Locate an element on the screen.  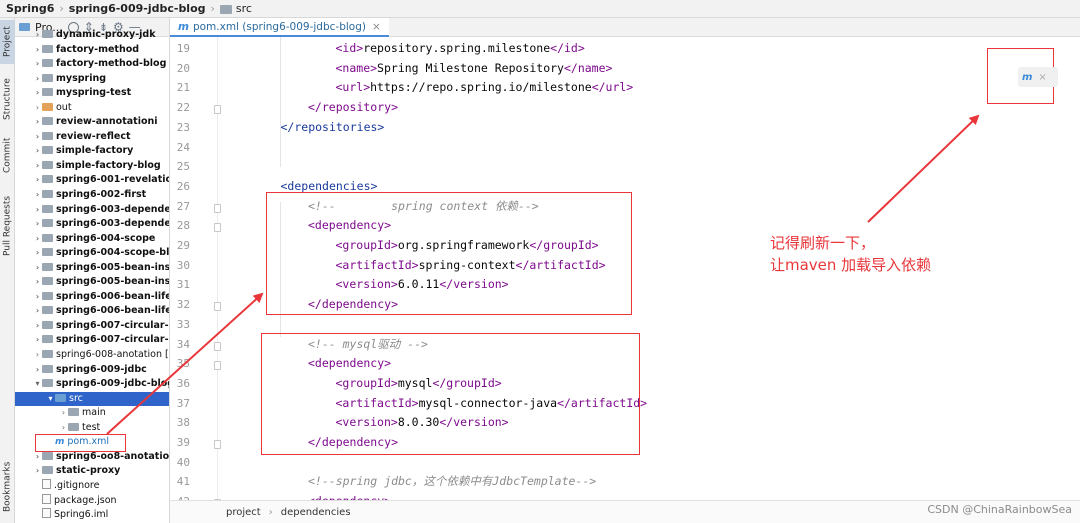
tree-item: › simple-factory-blog is located at coordinates (92, 166).